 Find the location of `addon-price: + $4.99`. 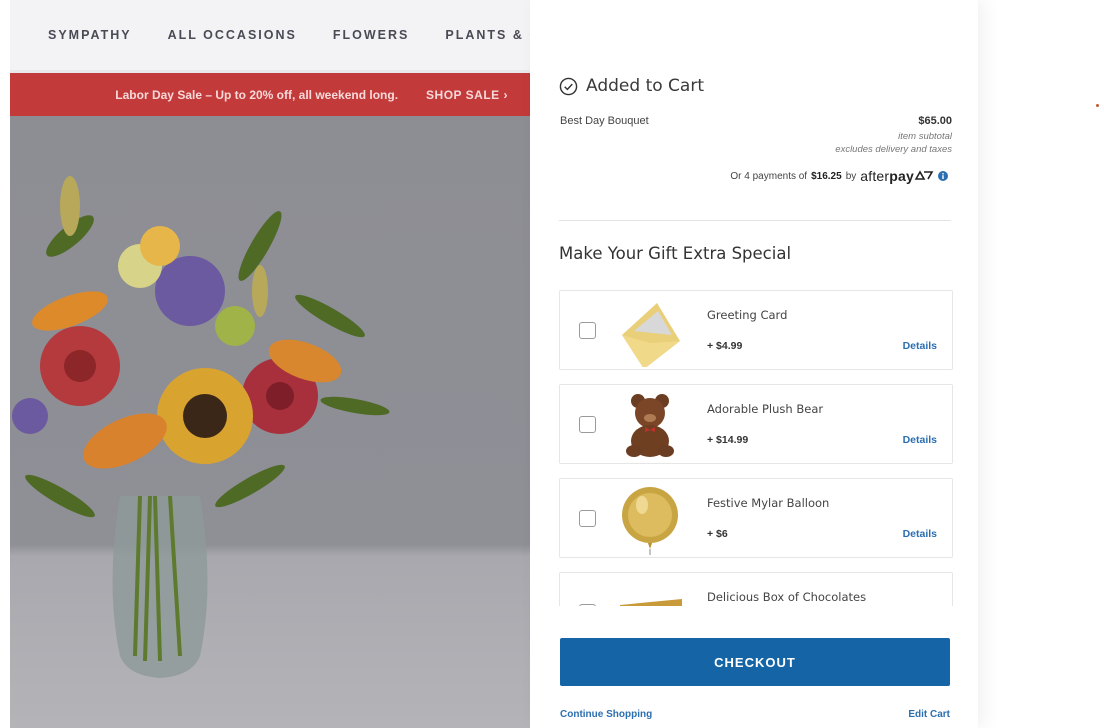

addon-price: + $4.99 is located at coordinates (725, 346).